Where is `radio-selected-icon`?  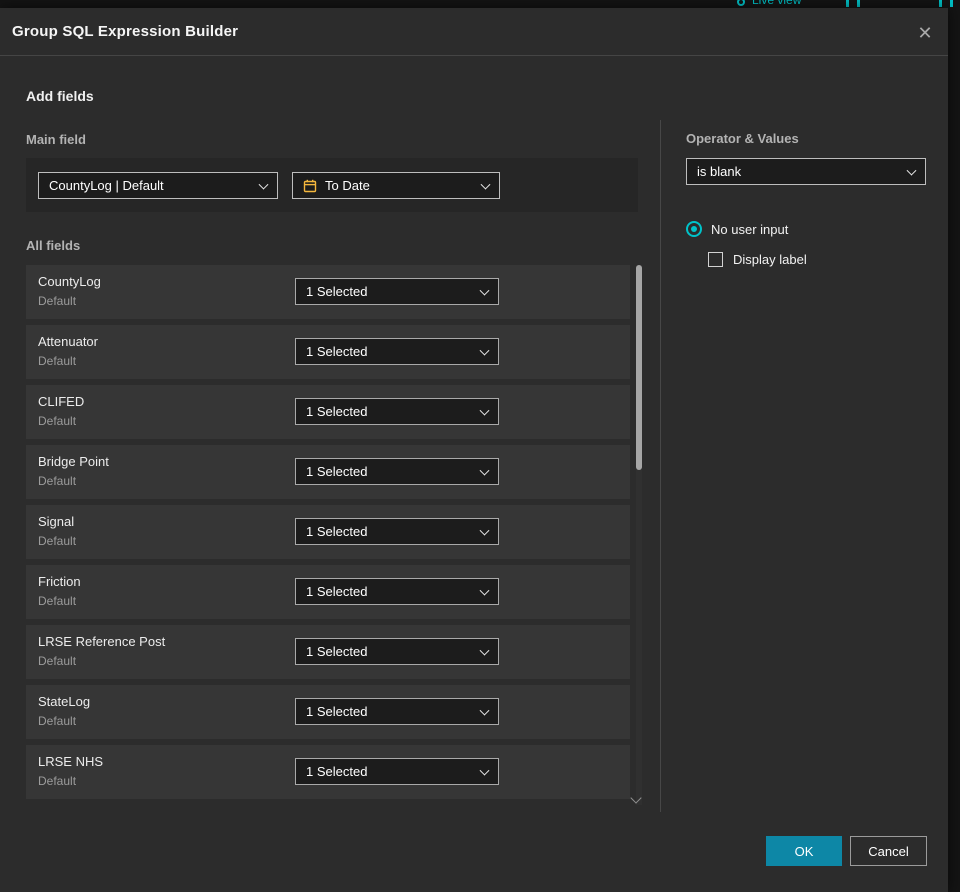 radio-selected-icon is located at coordinates (694, 229).